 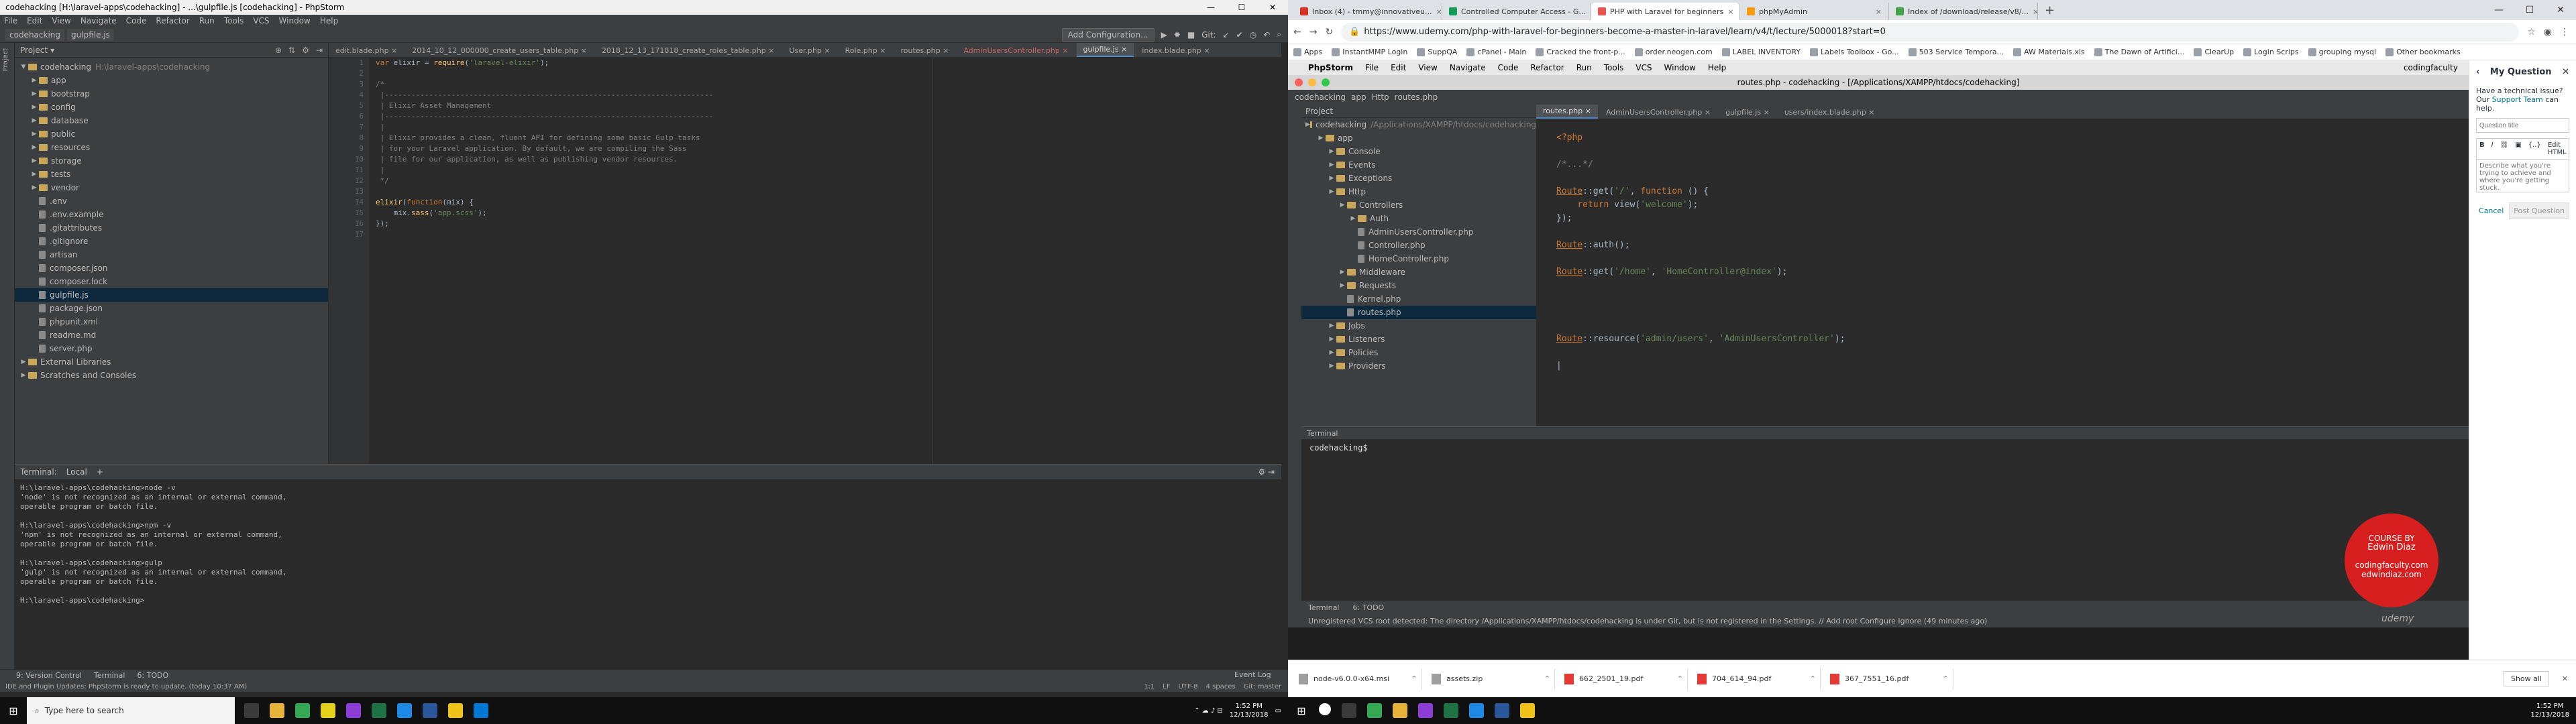 What do you see at coordinates (329, 20) in the screenshot?
I see `menu-item-help: Help` at bounding box center [329, 20].